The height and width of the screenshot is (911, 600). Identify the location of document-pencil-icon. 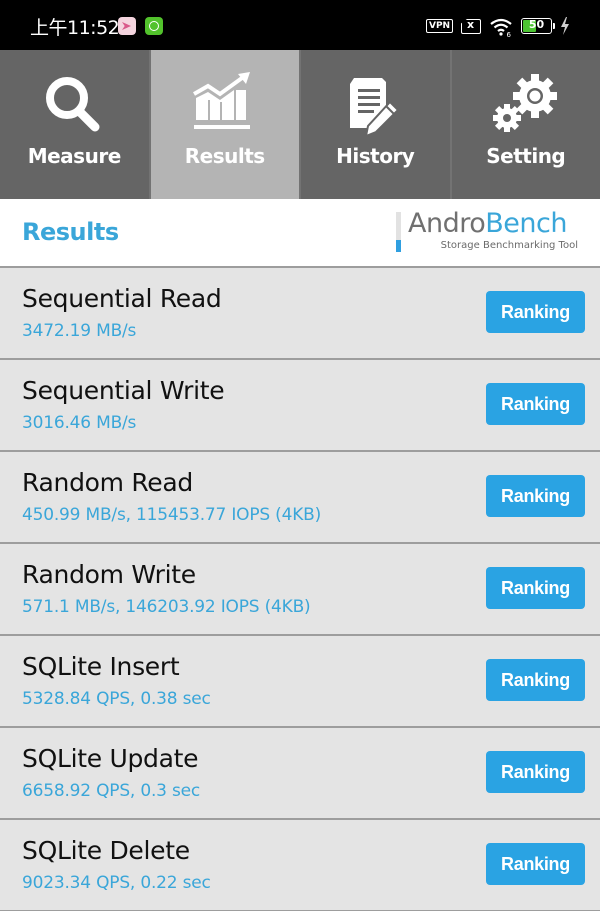
(374, 106).